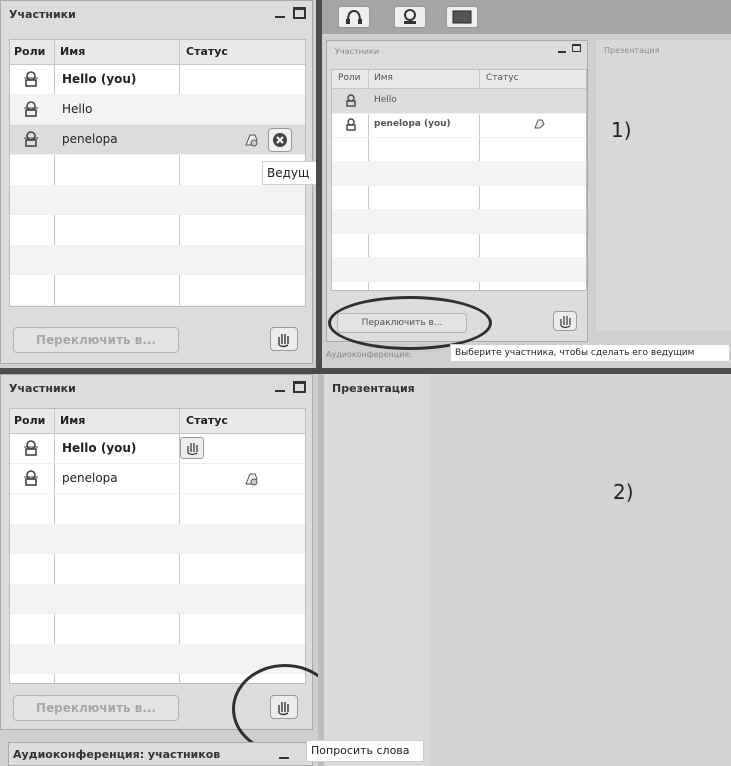 The image size is (731, 766). What do you see at coordinates (251, 140) in the screenshot?
I see `make-presenter-icon` at bounding box center [251, 140].